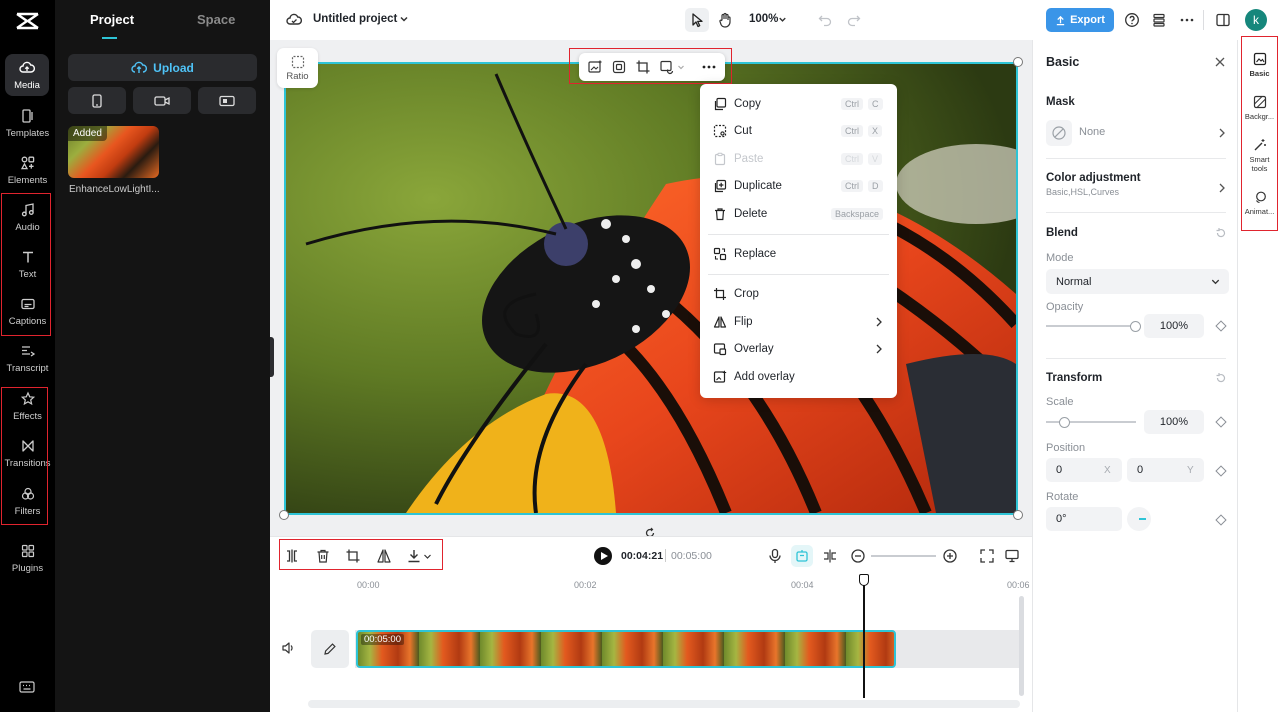 Image resolution: width=1280 pixels, height=712 pixels. What do you see at coordinates (1132, 20) in the screenshot?
I see `help-icon` at bounding box center [1132, 20].